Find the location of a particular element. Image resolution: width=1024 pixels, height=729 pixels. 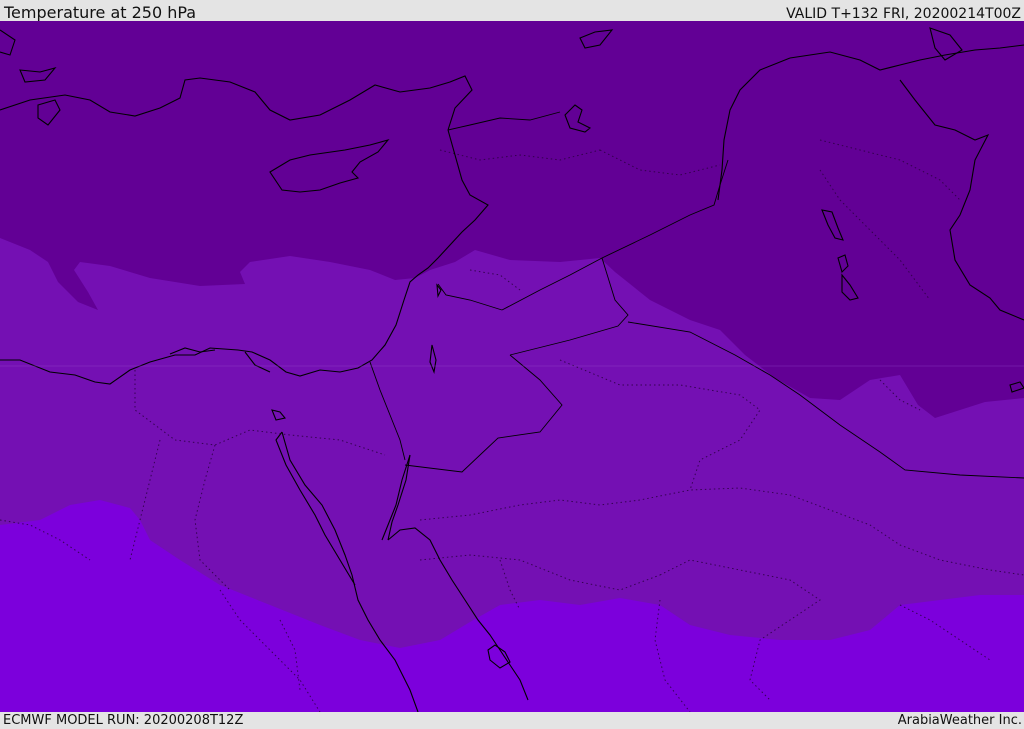

valid-time: VALID T+132 FRI, 20200214T00Z is located at coordinates (903, 14).